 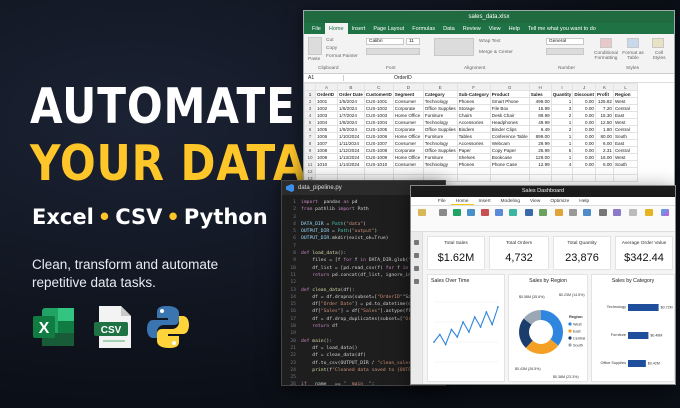 What do you see at coordinates (540, 101) in the screenshot?
I see `cell: 499.00` at bounding box center [540, 101].